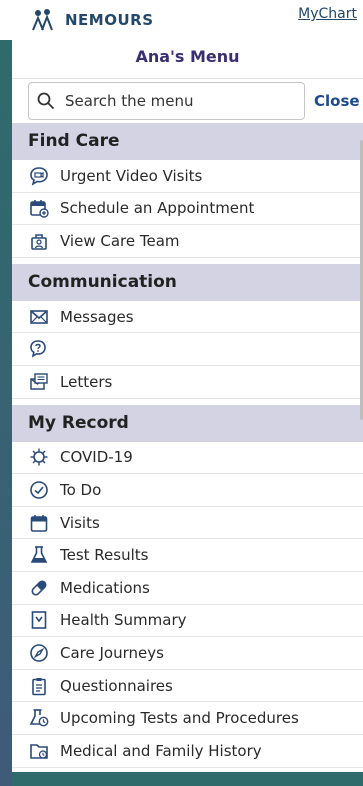  What do you see at coordinates (39, 555) in the screenshot?
I see `flask-icon` at bounding box center [39, 555].